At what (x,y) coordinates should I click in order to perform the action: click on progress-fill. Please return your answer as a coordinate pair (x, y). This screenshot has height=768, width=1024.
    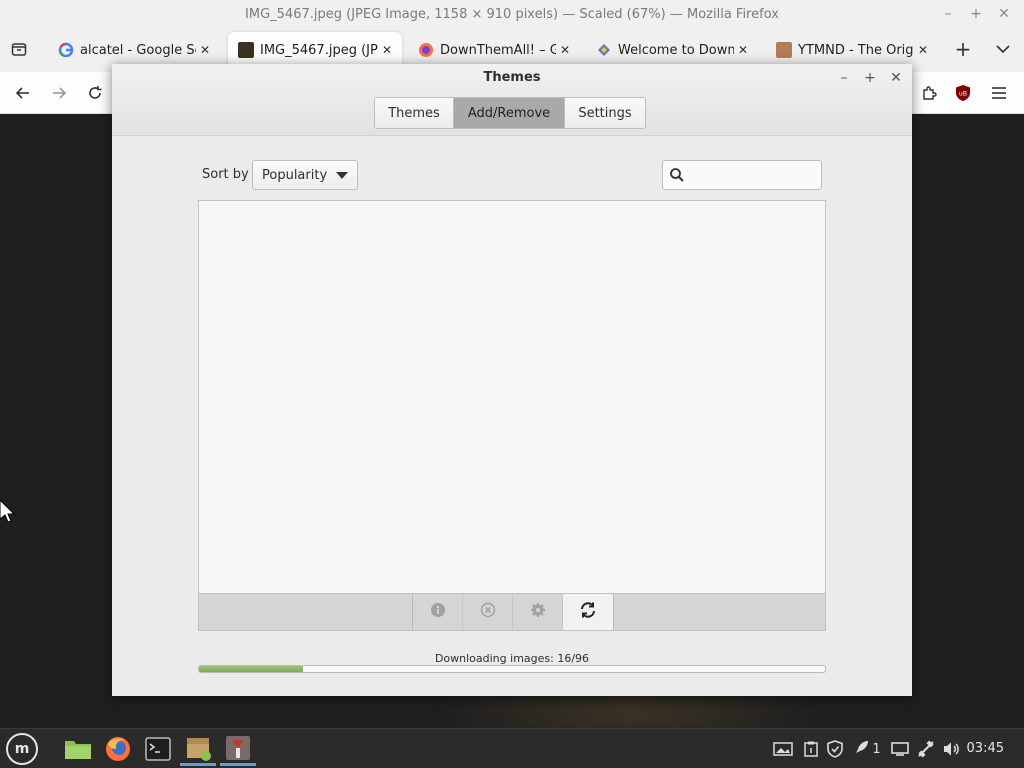
    Looking at the image, I should click on (251, 669).